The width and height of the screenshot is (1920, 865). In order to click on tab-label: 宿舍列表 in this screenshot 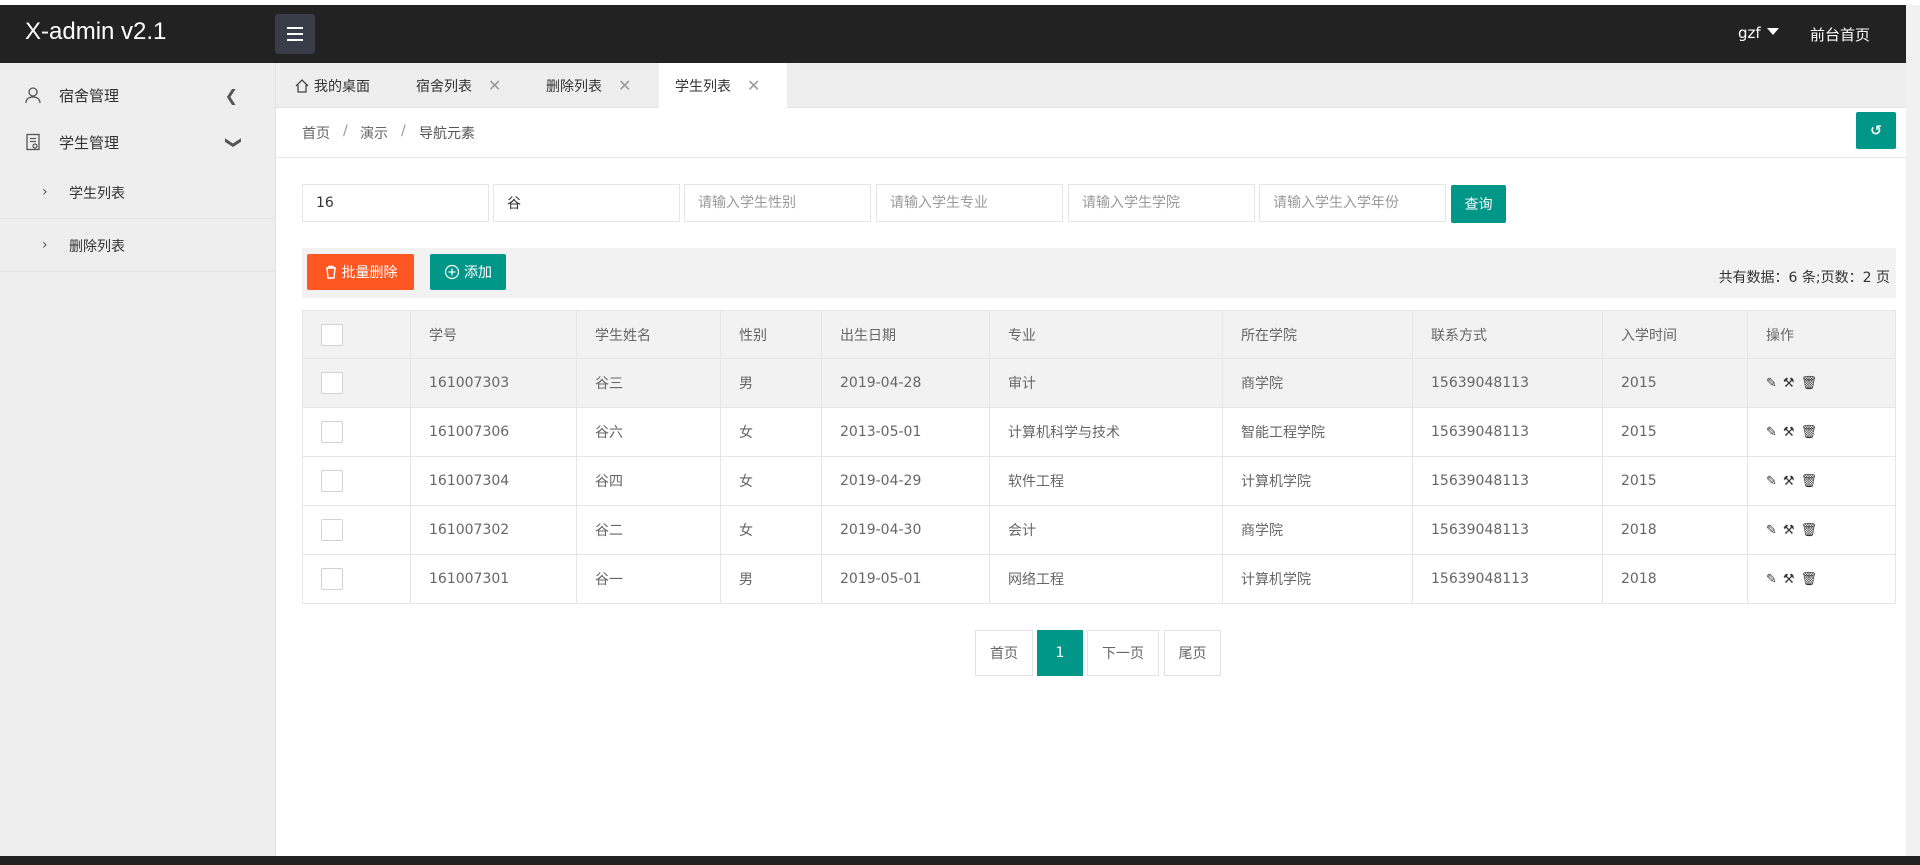, I will do `click(444, 86)`.